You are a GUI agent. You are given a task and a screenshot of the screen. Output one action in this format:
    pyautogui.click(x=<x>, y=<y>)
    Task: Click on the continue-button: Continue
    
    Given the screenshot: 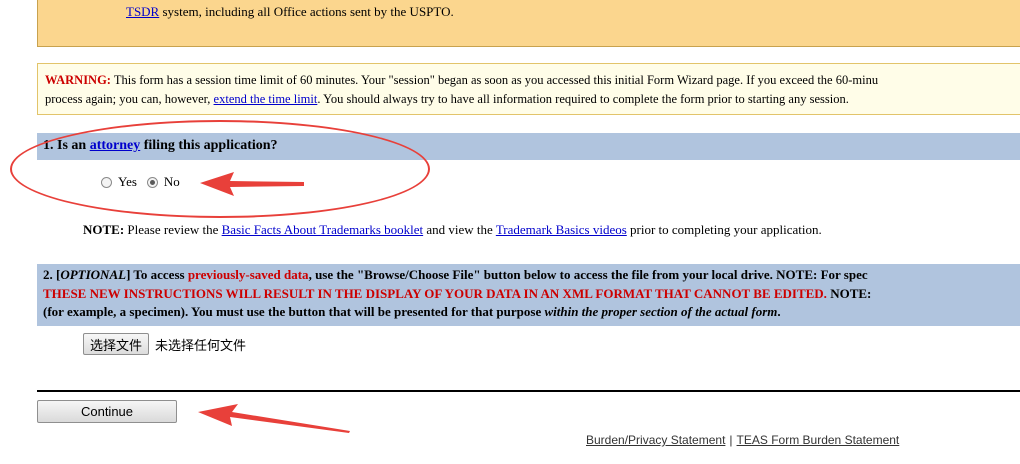 What is the action you would take?
    pyautogui.click(x=107, y=411)
    